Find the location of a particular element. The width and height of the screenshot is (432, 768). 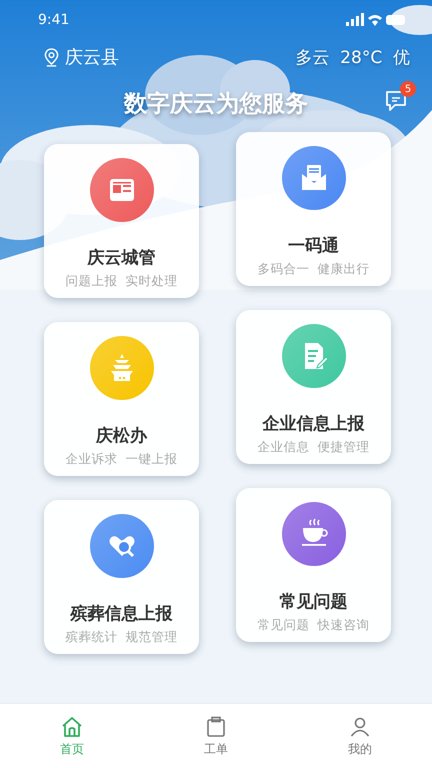

page-title: 数字庆云为您服务 is located at coordinates (216, 104).